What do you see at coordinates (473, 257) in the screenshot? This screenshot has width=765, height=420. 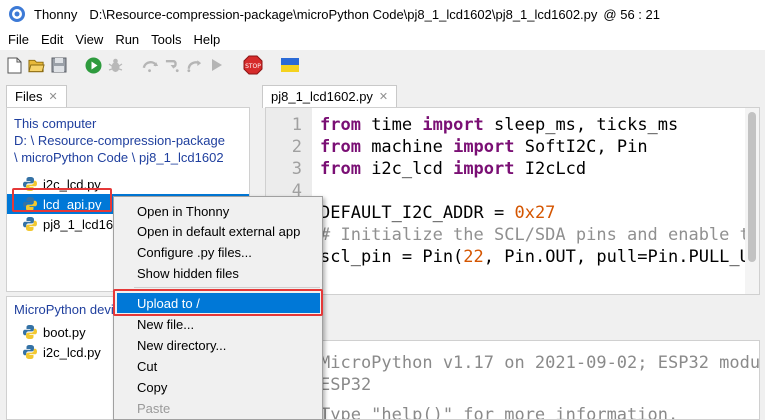 I see `code-token: 22` at bounding box center [473, 257].